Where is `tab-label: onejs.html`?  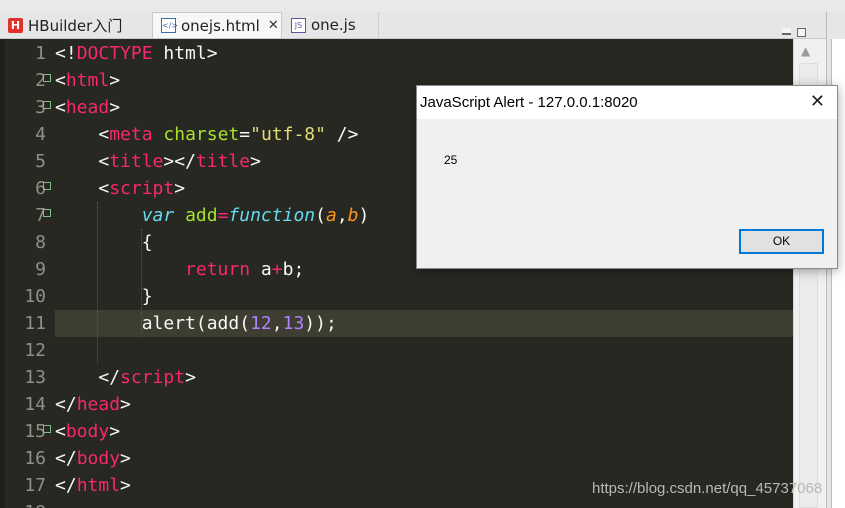 tab-label: onejs.html is located at coordinates (220, 25).